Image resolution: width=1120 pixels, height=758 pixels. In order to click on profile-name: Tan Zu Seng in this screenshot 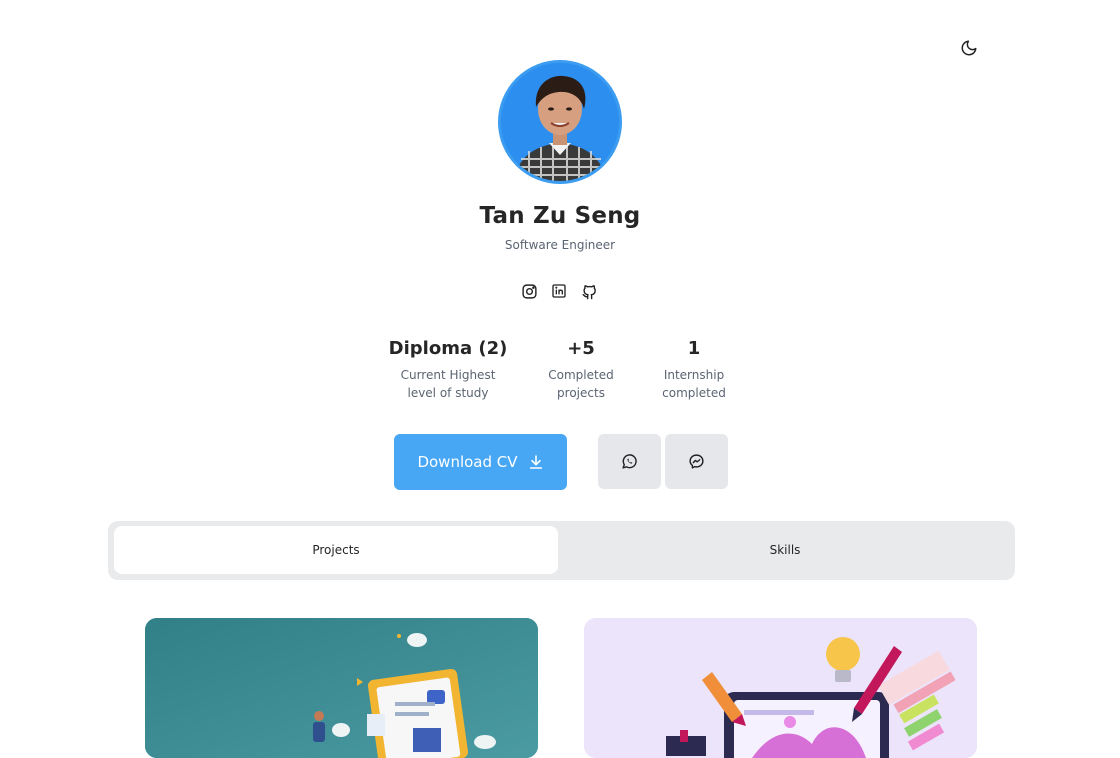, I will do `click(560, 216)`.